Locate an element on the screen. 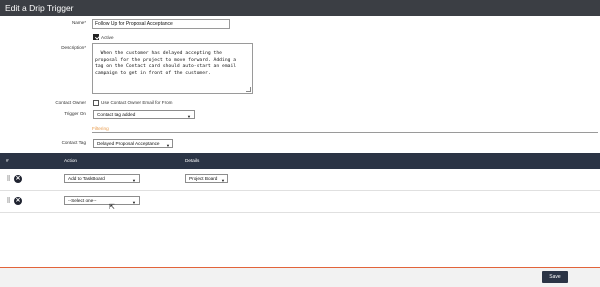  contact-tag-value: Delayed Proposal Acceptance is located at coordinates (128, 143).